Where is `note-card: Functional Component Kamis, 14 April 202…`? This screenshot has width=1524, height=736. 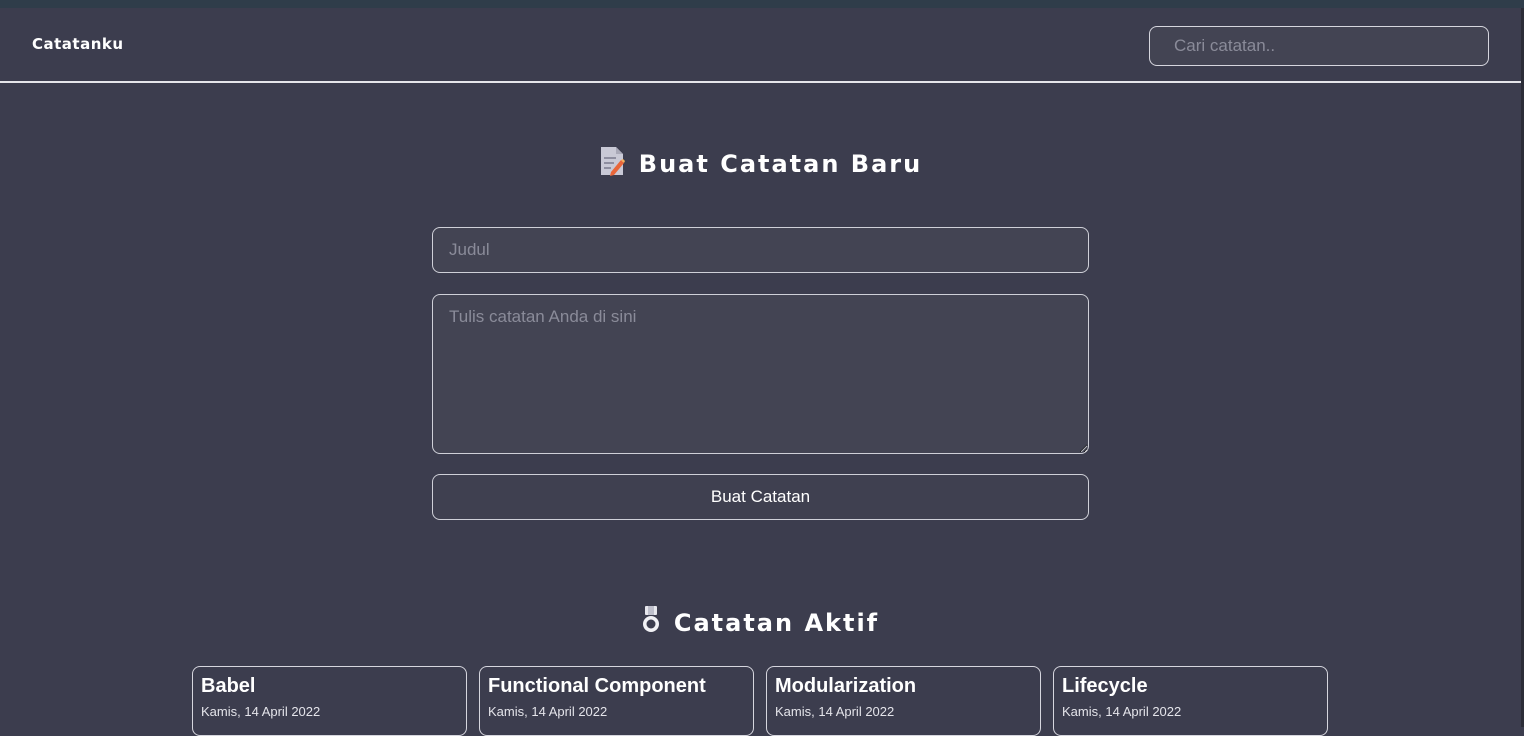 note-card: Functional Component Kamis, 14 April 202… is located at coordinates (616, 701).